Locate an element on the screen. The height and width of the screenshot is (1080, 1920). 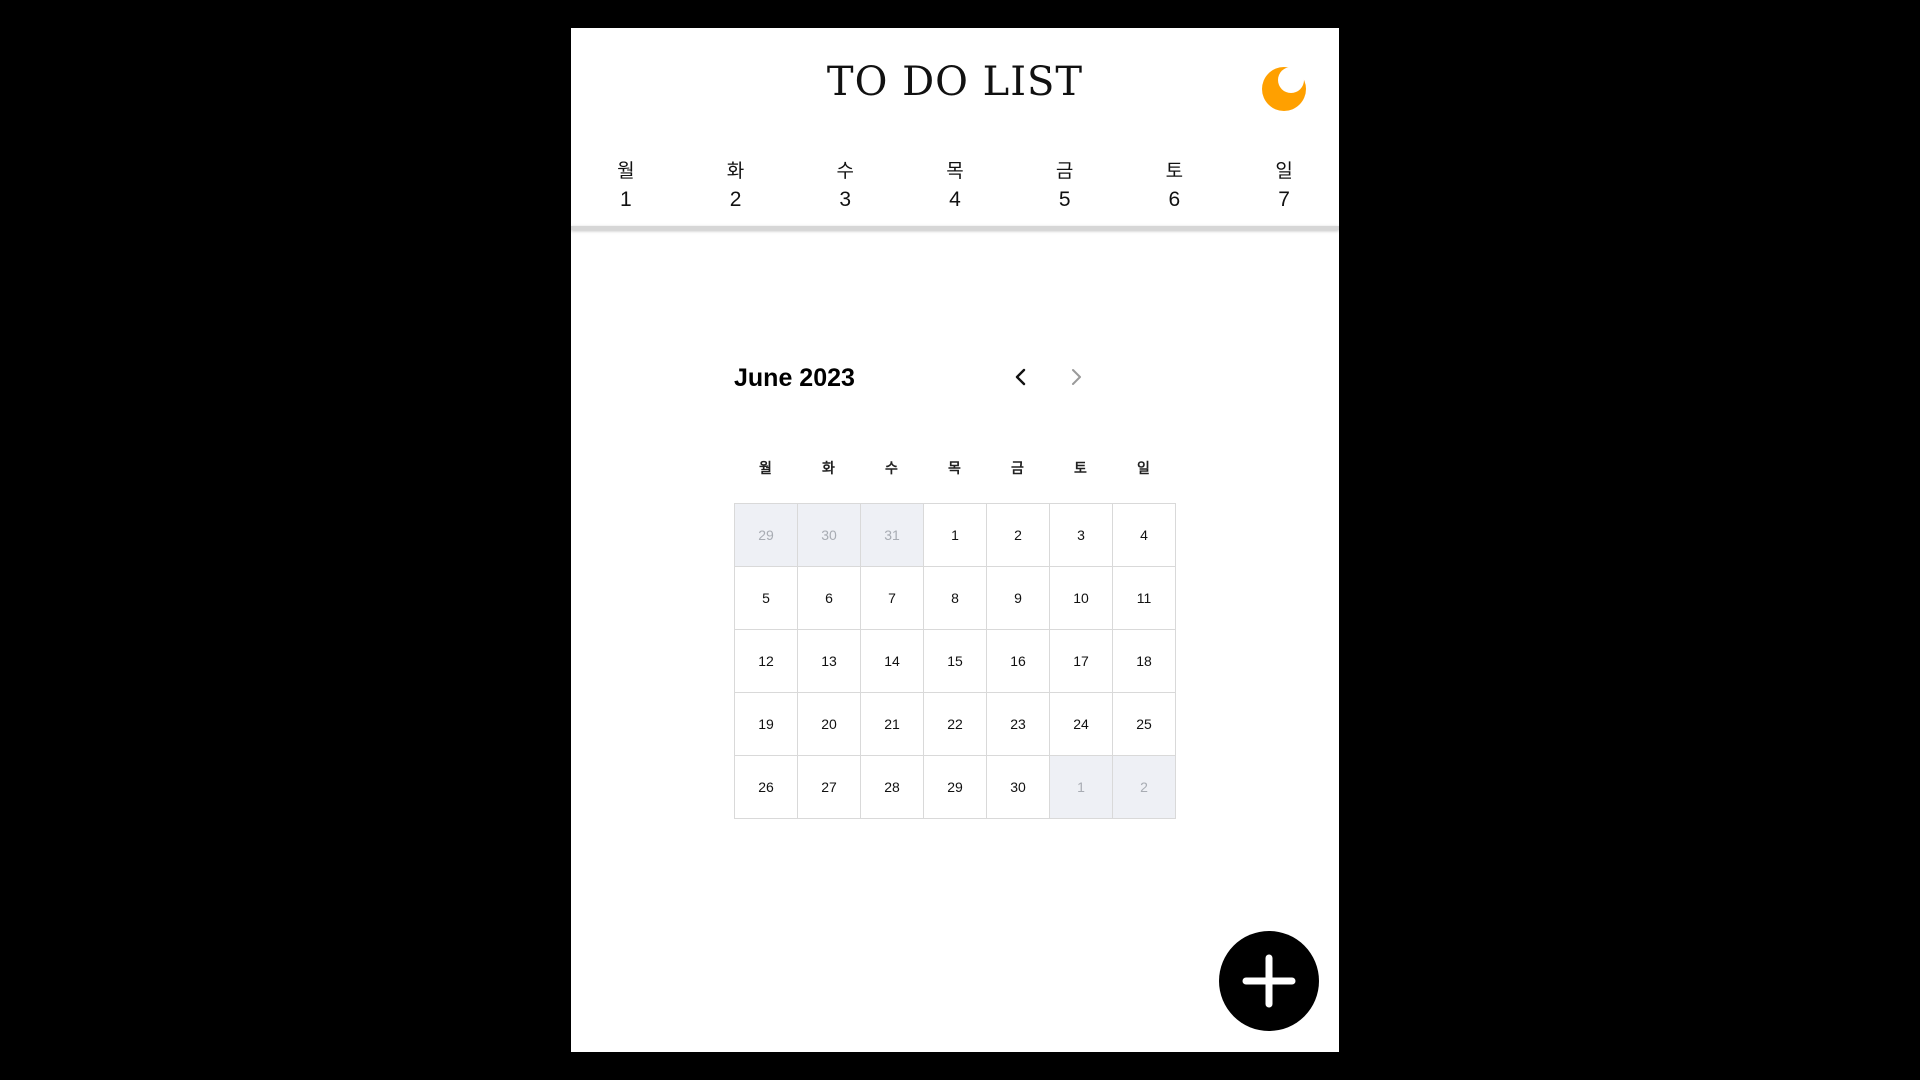
week-day-date: 6 is located at coordinates (1174, 199).